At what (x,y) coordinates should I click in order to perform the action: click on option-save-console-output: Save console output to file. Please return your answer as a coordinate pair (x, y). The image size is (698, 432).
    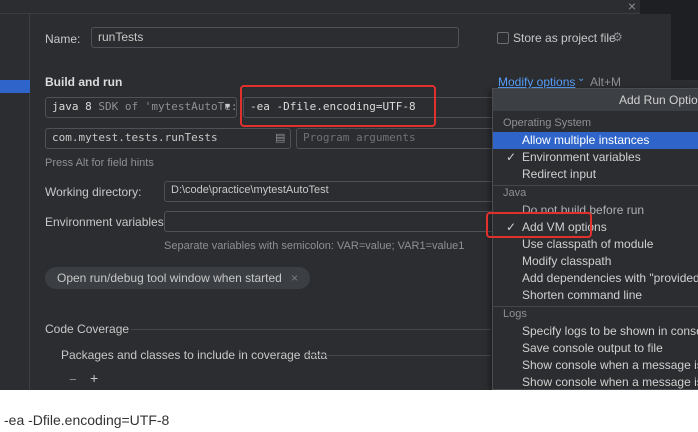
    Looking at the image, I should click on (595, 348).